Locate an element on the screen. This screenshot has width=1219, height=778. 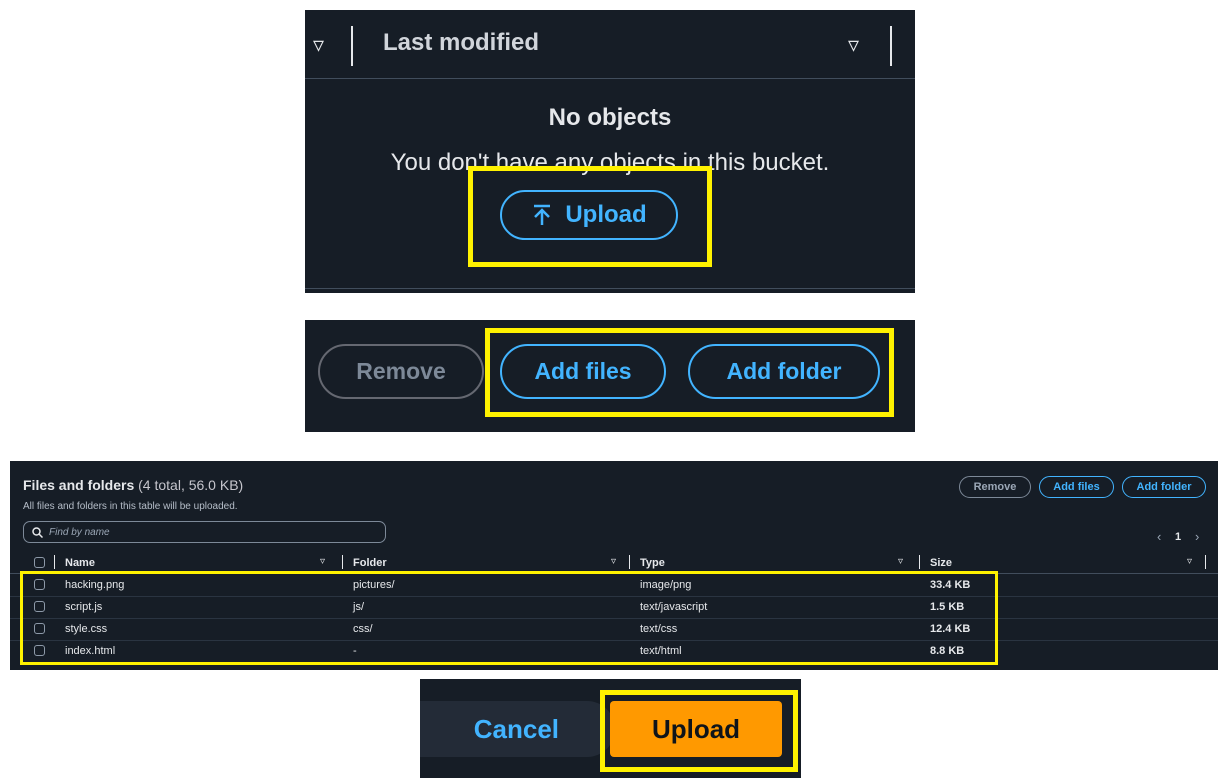
cell-type: image/png is located at coordinates (666, 585).